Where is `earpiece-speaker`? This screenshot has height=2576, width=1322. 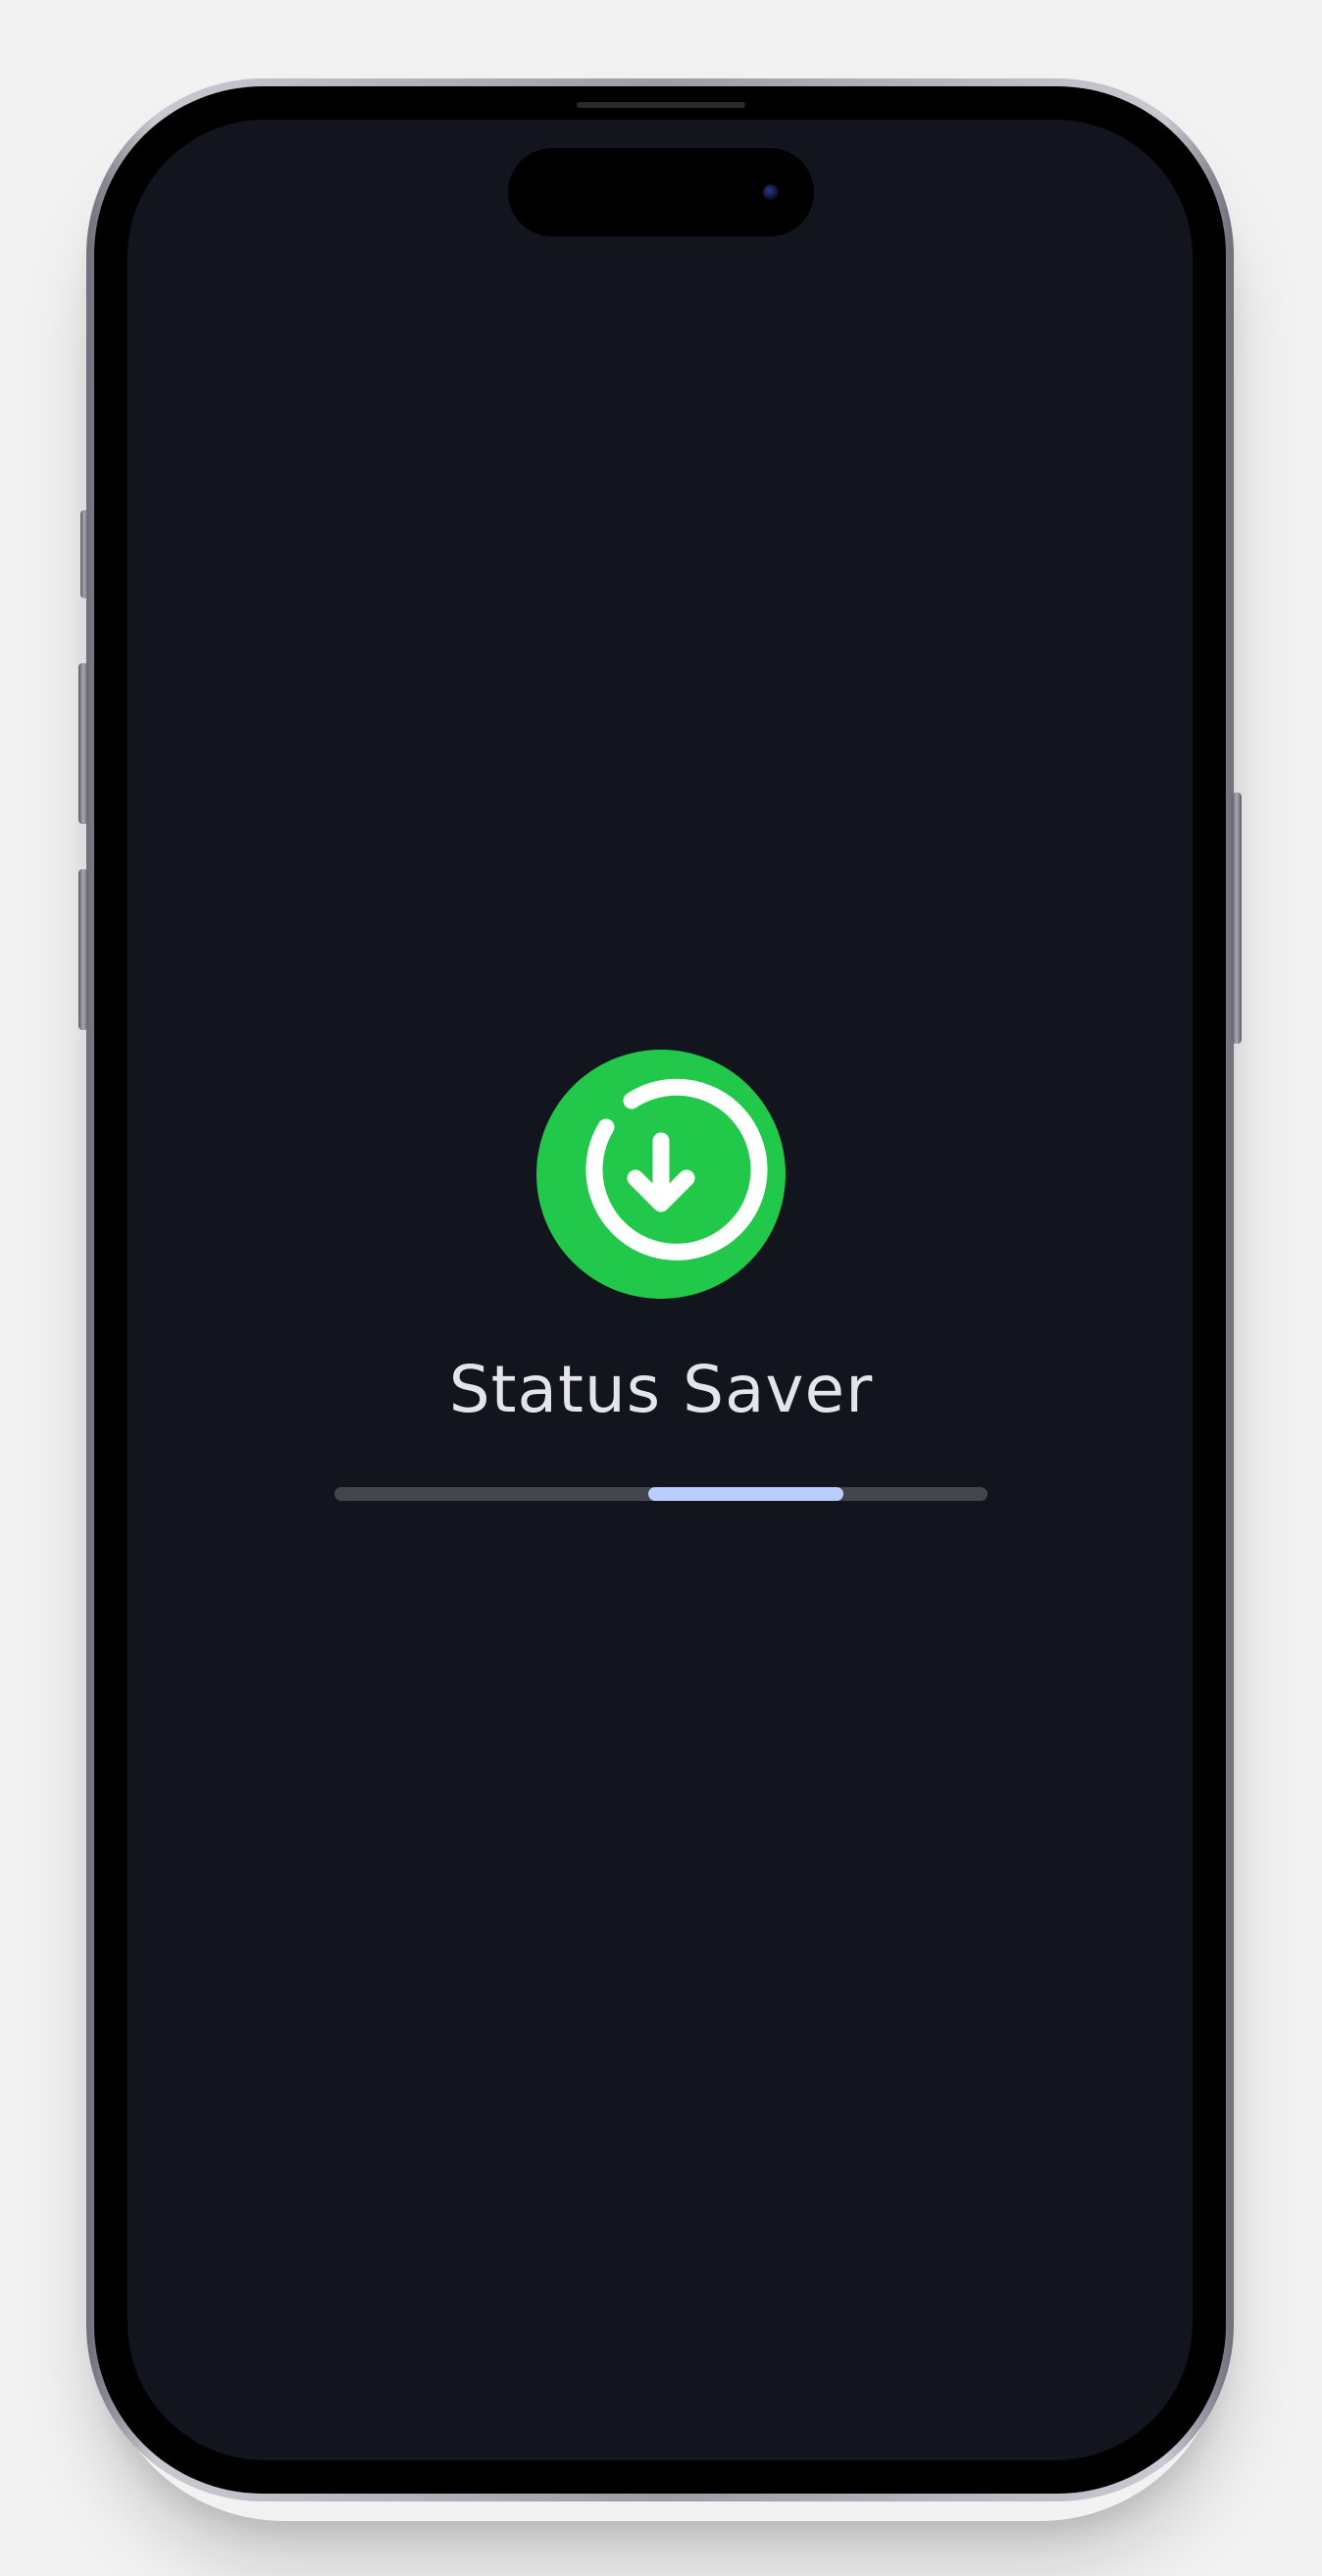 earpiece-speaker is located at coordinates (661, 105).